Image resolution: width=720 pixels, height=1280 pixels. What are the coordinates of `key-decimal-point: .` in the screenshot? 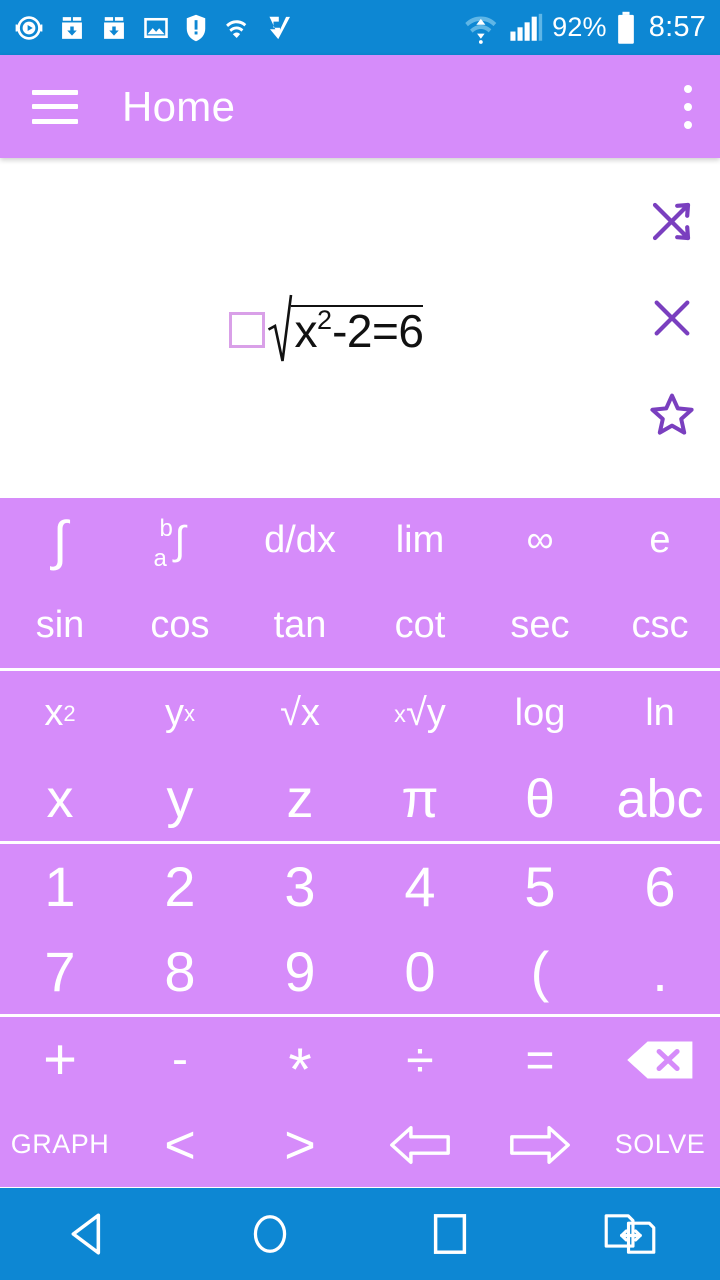 It's located at (660, 971).